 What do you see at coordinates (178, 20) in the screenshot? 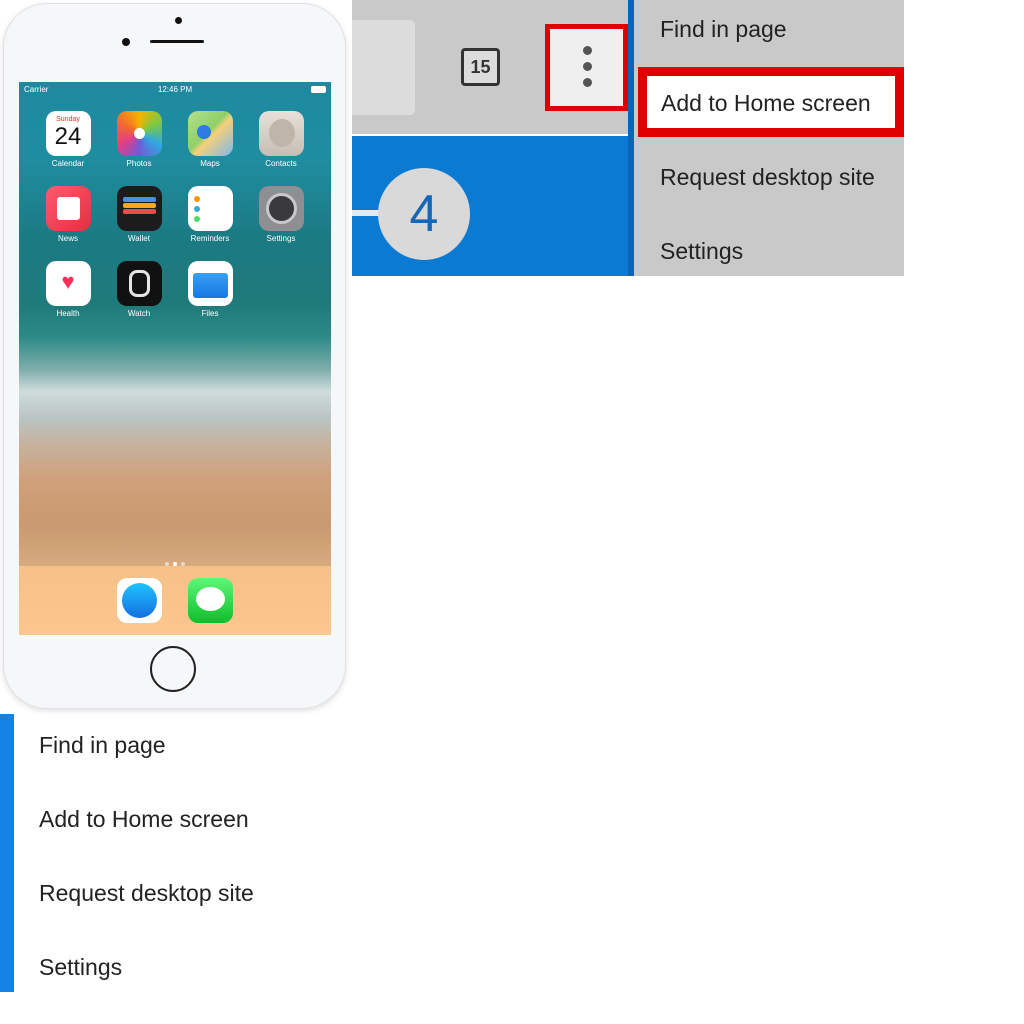
I see `front-camera` at bounding box center [178, 20].